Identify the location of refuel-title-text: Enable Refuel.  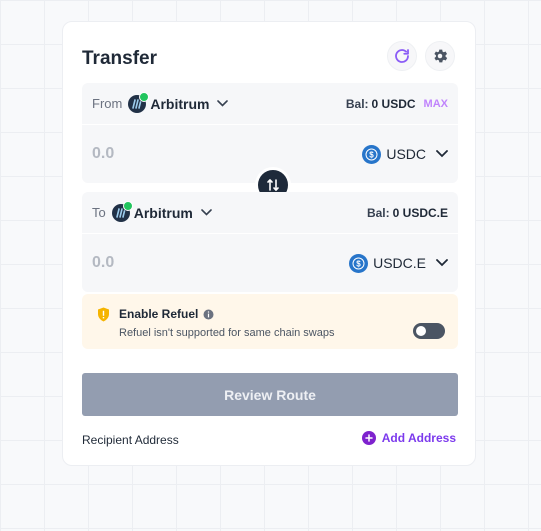
(159, 314).